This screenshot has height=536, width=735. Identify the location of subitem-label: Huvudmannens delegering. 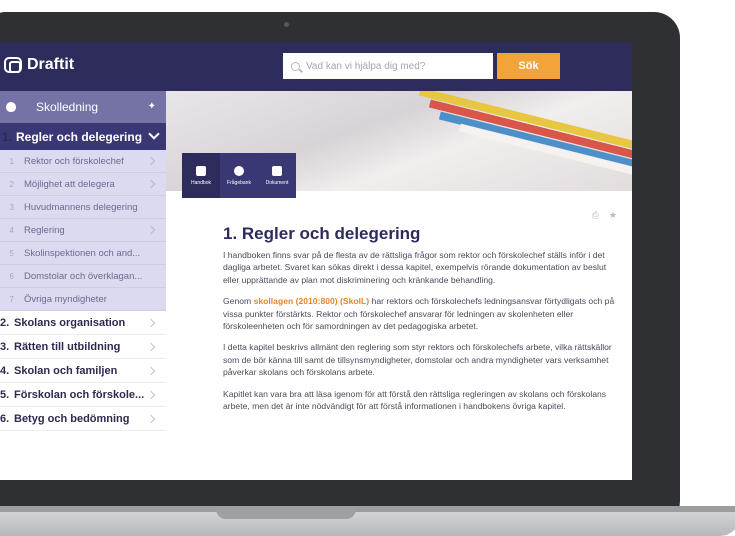
(81, 207).